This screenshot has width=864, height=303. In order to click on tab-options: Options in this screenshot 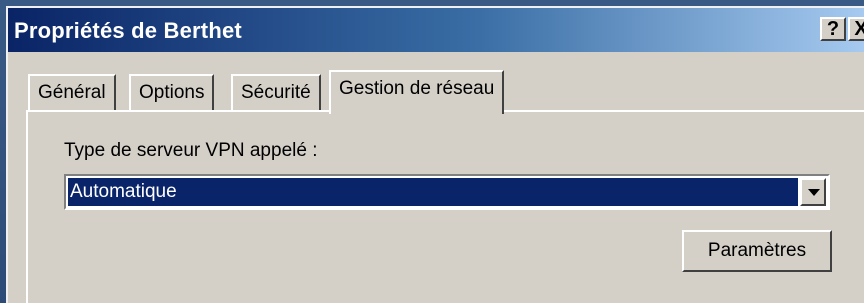, I will do `click(172, 93)`.